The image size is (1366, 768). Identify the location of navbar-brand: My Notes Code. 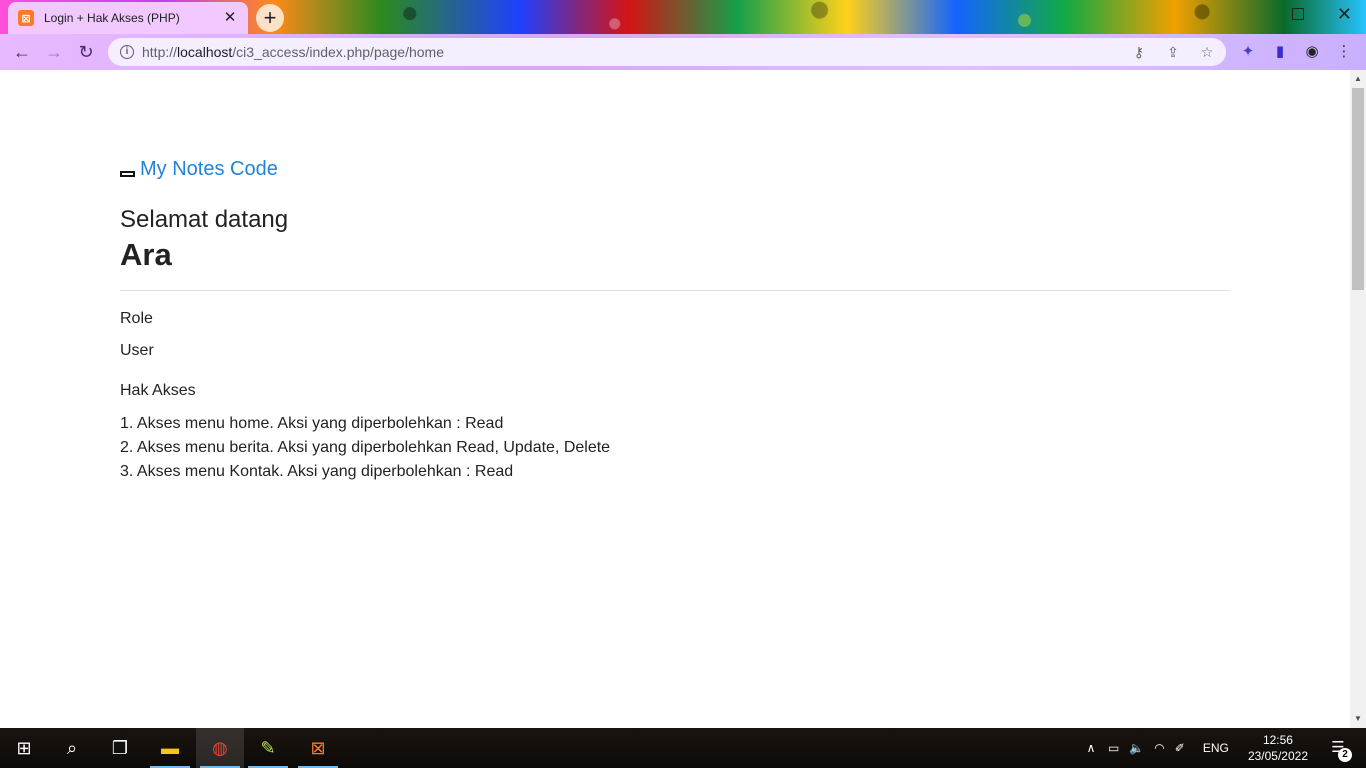
(199, 169).